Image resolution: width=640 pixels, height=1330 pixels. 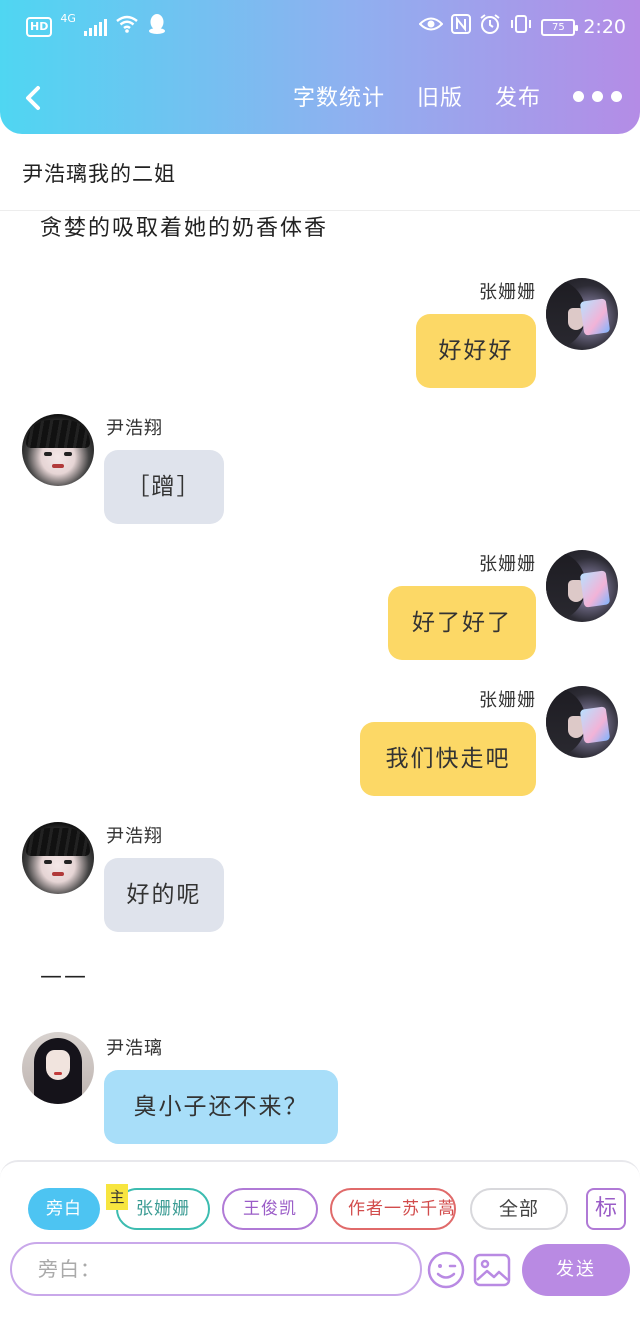 I want to click on image-icon, so click(x=492, y=1270).